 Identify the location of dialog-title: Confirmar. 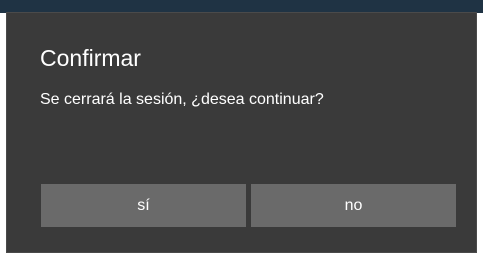
(90, 58).